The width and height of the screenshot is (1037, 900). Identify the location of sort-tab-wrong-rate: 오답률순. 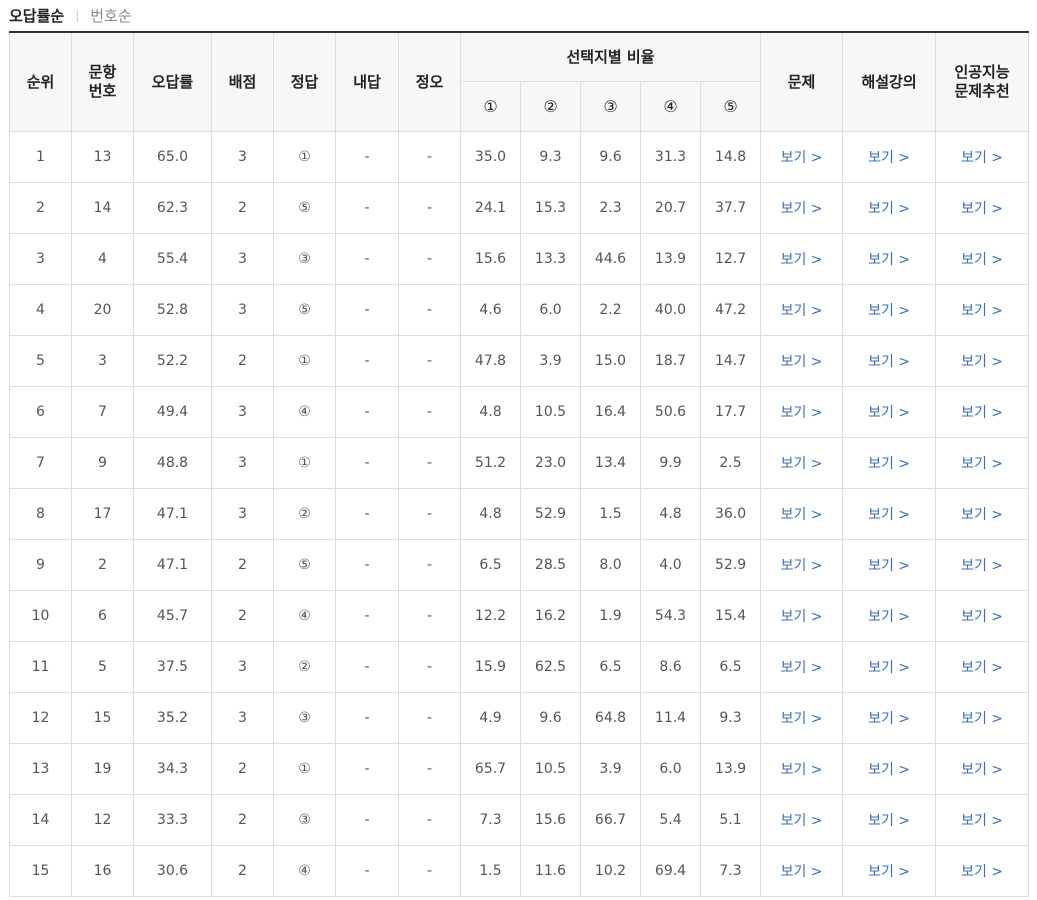
(36, 15).